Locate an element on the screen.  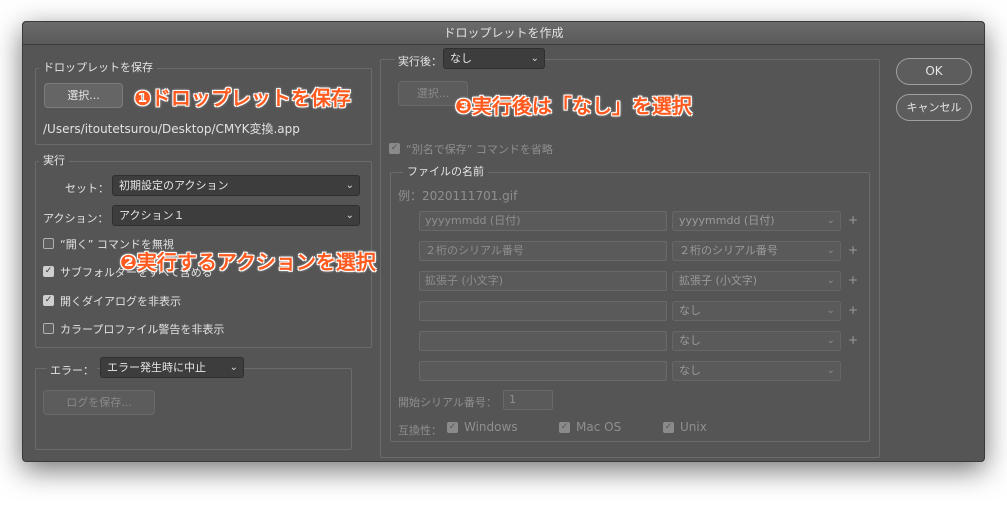
compat-windows-label: Windows is located at coordinates (491, 427).